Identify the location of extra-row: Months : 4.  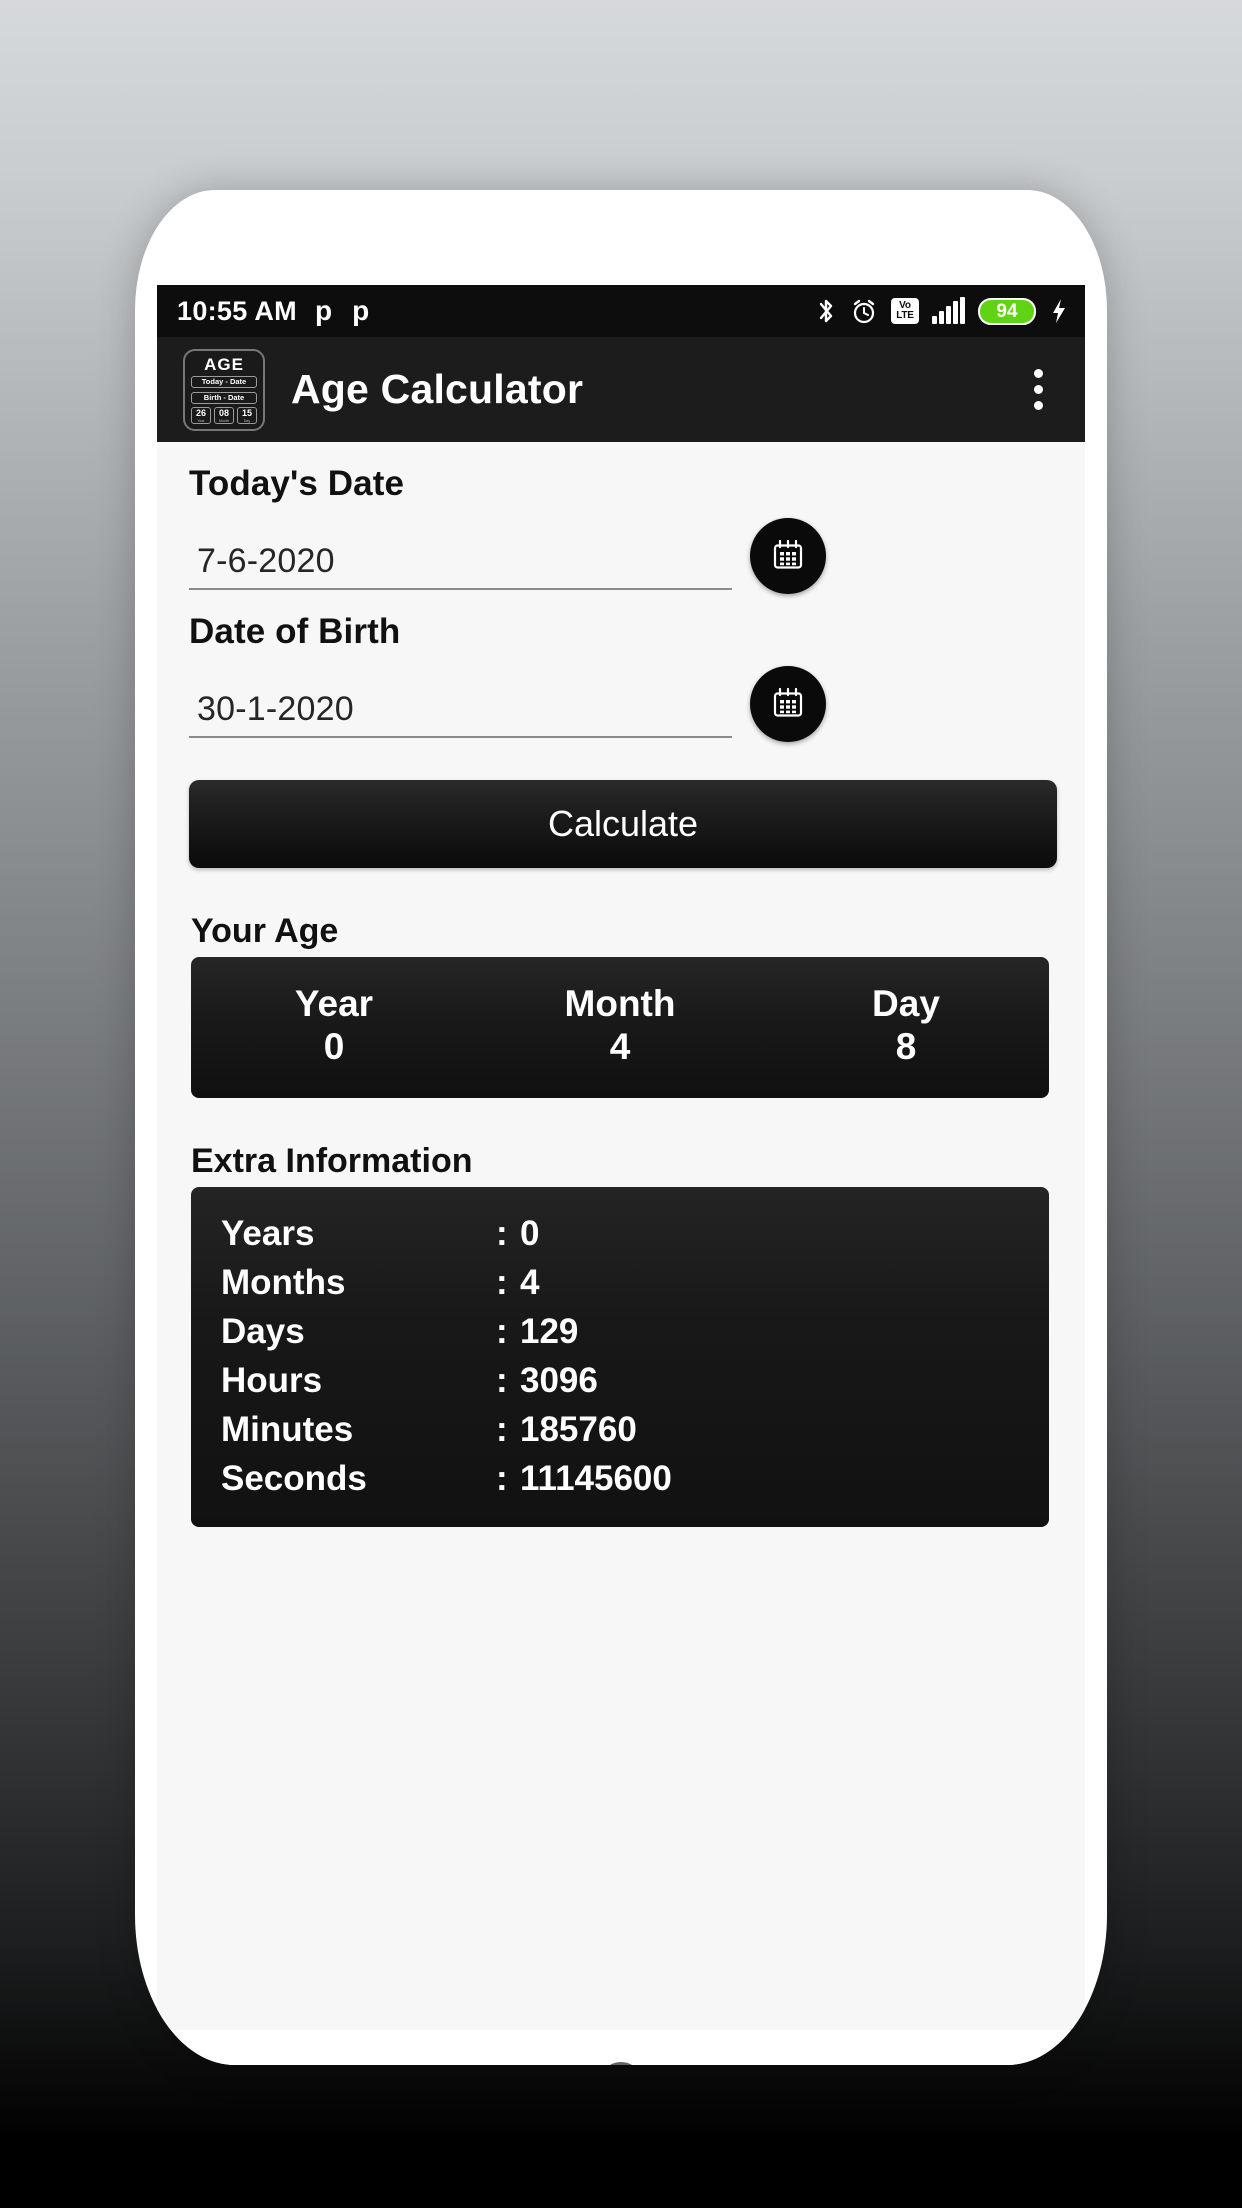
(635, 1282).